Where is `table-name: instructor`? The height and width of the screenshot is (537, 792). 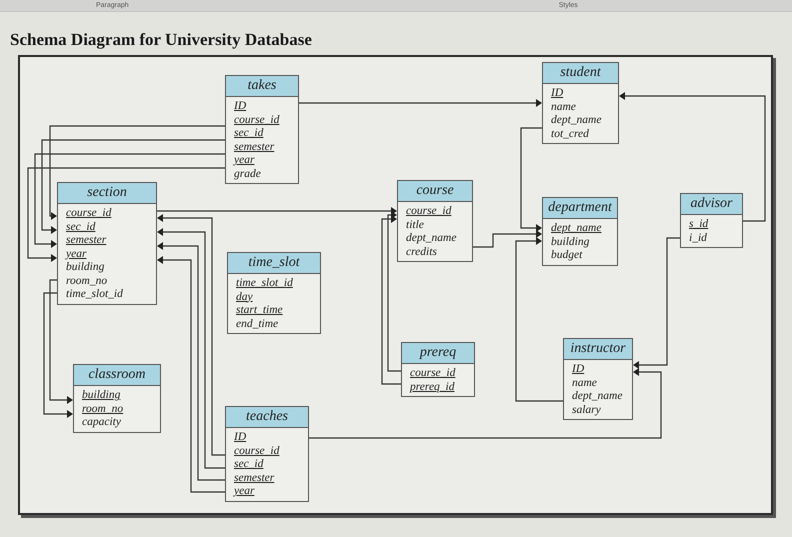
table-name: instructor is located at coordinates (598, 349).